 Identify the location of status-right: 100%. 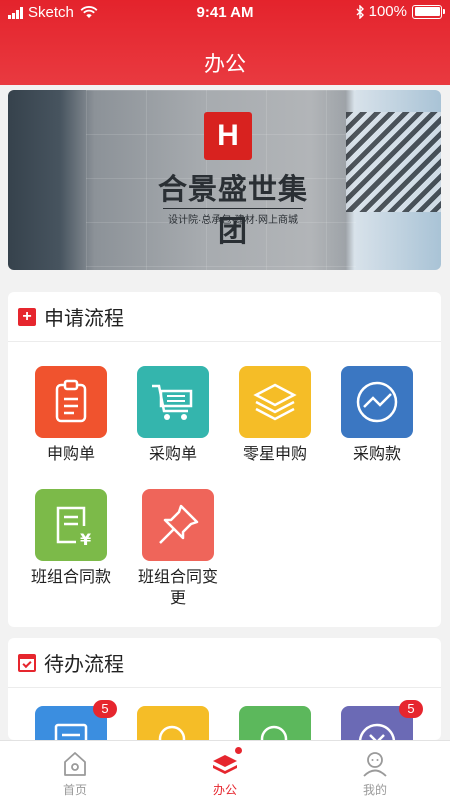
(400, 11).